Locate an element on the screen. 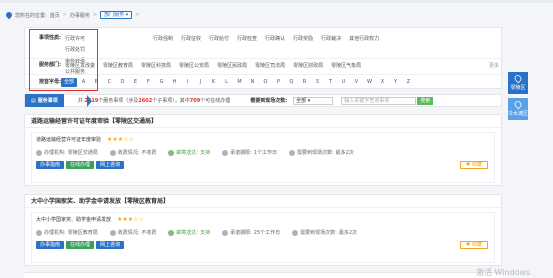 This screenshot has height=278, width=553. money-icon is located at coordinates (112, 152).